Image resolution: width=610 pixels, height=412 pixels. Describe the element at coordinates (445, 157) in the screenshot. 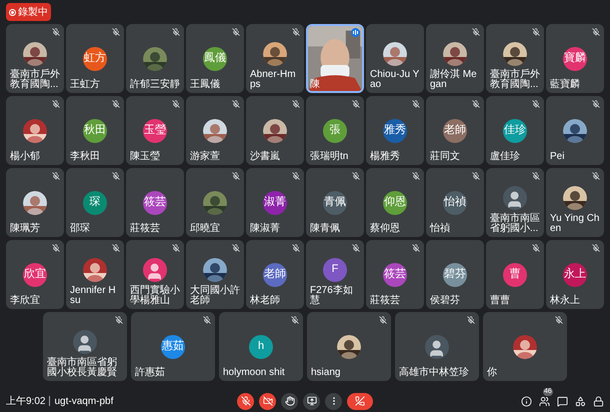

I see `participant-name: 莊同文` at that location.